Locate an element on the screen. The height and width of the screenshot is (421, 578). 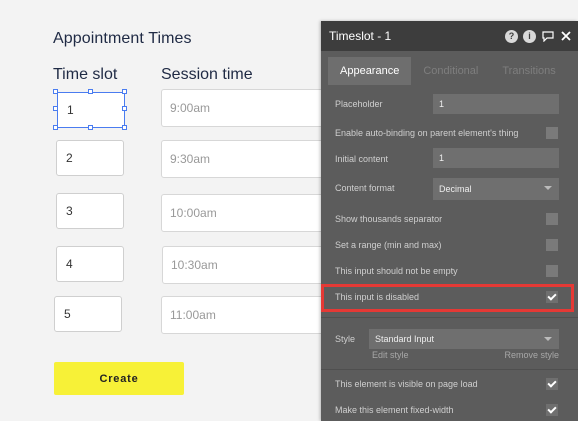
placeholder-input: 1 is located at coordinates (496, 104).